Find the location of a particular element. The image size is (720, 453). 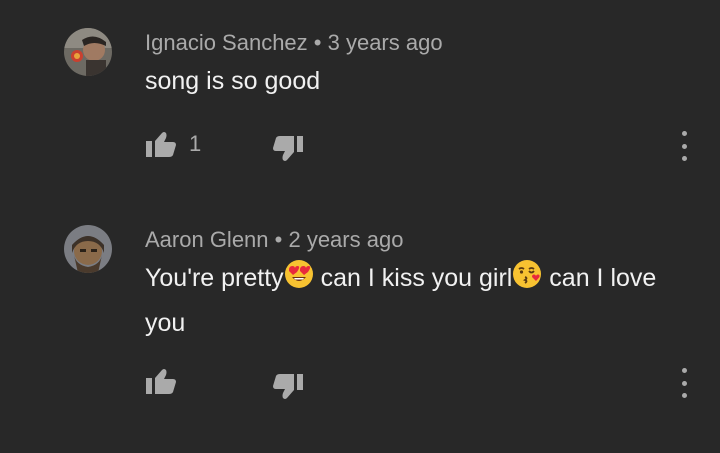

text-part: You're pretty is located at coordinates (214, 278).